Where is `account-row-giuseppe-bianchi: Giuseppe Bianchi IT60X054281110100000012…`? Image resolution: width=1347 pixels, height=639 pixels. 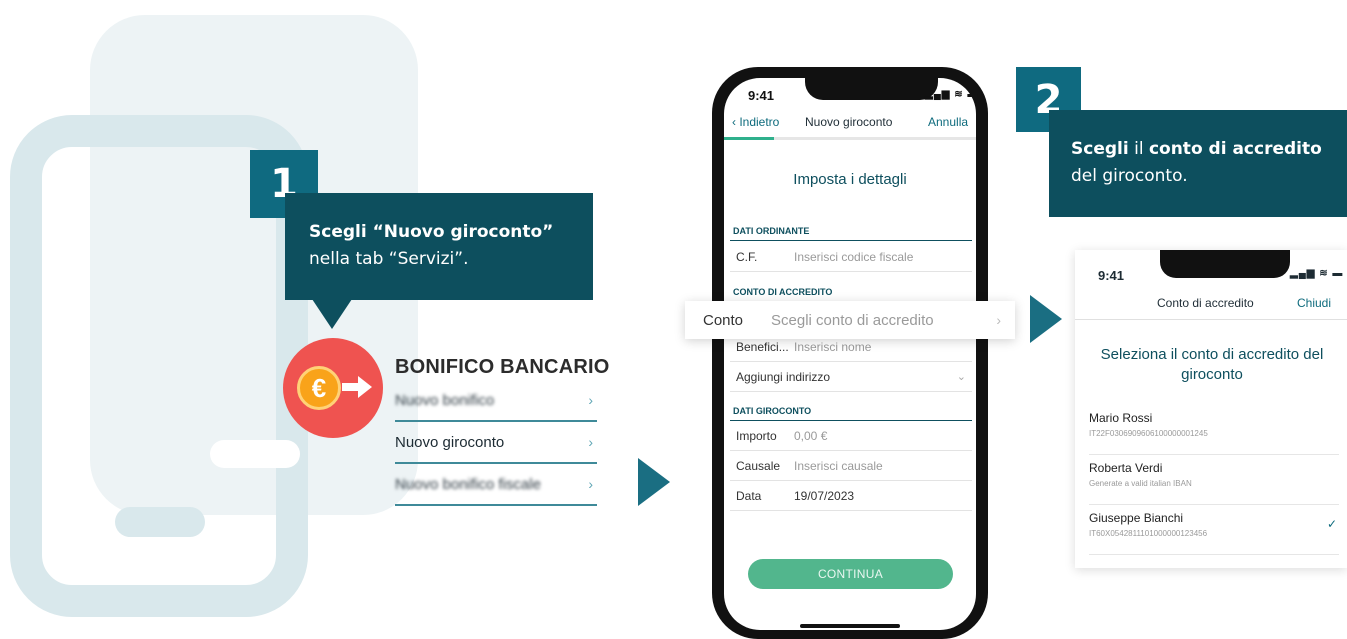
account-row-giuseppe-bianchi: Giuseppe Bianchi IT60X054281110100000012… is located at coordinates (1214, 530).